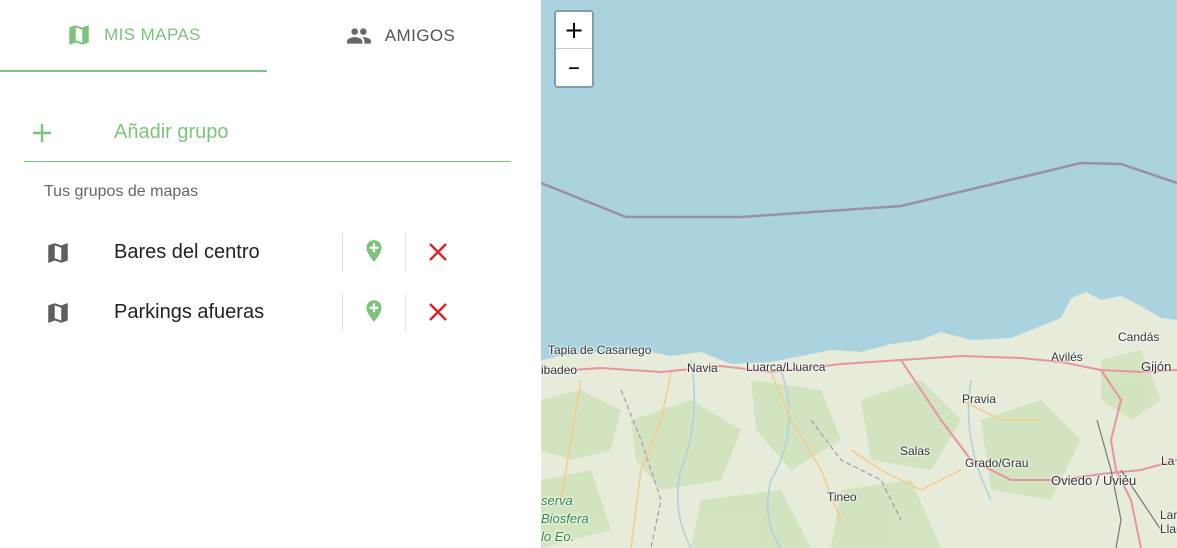 The image size is (1177, 548). I want to click on plus-icon, so click(42, 133).